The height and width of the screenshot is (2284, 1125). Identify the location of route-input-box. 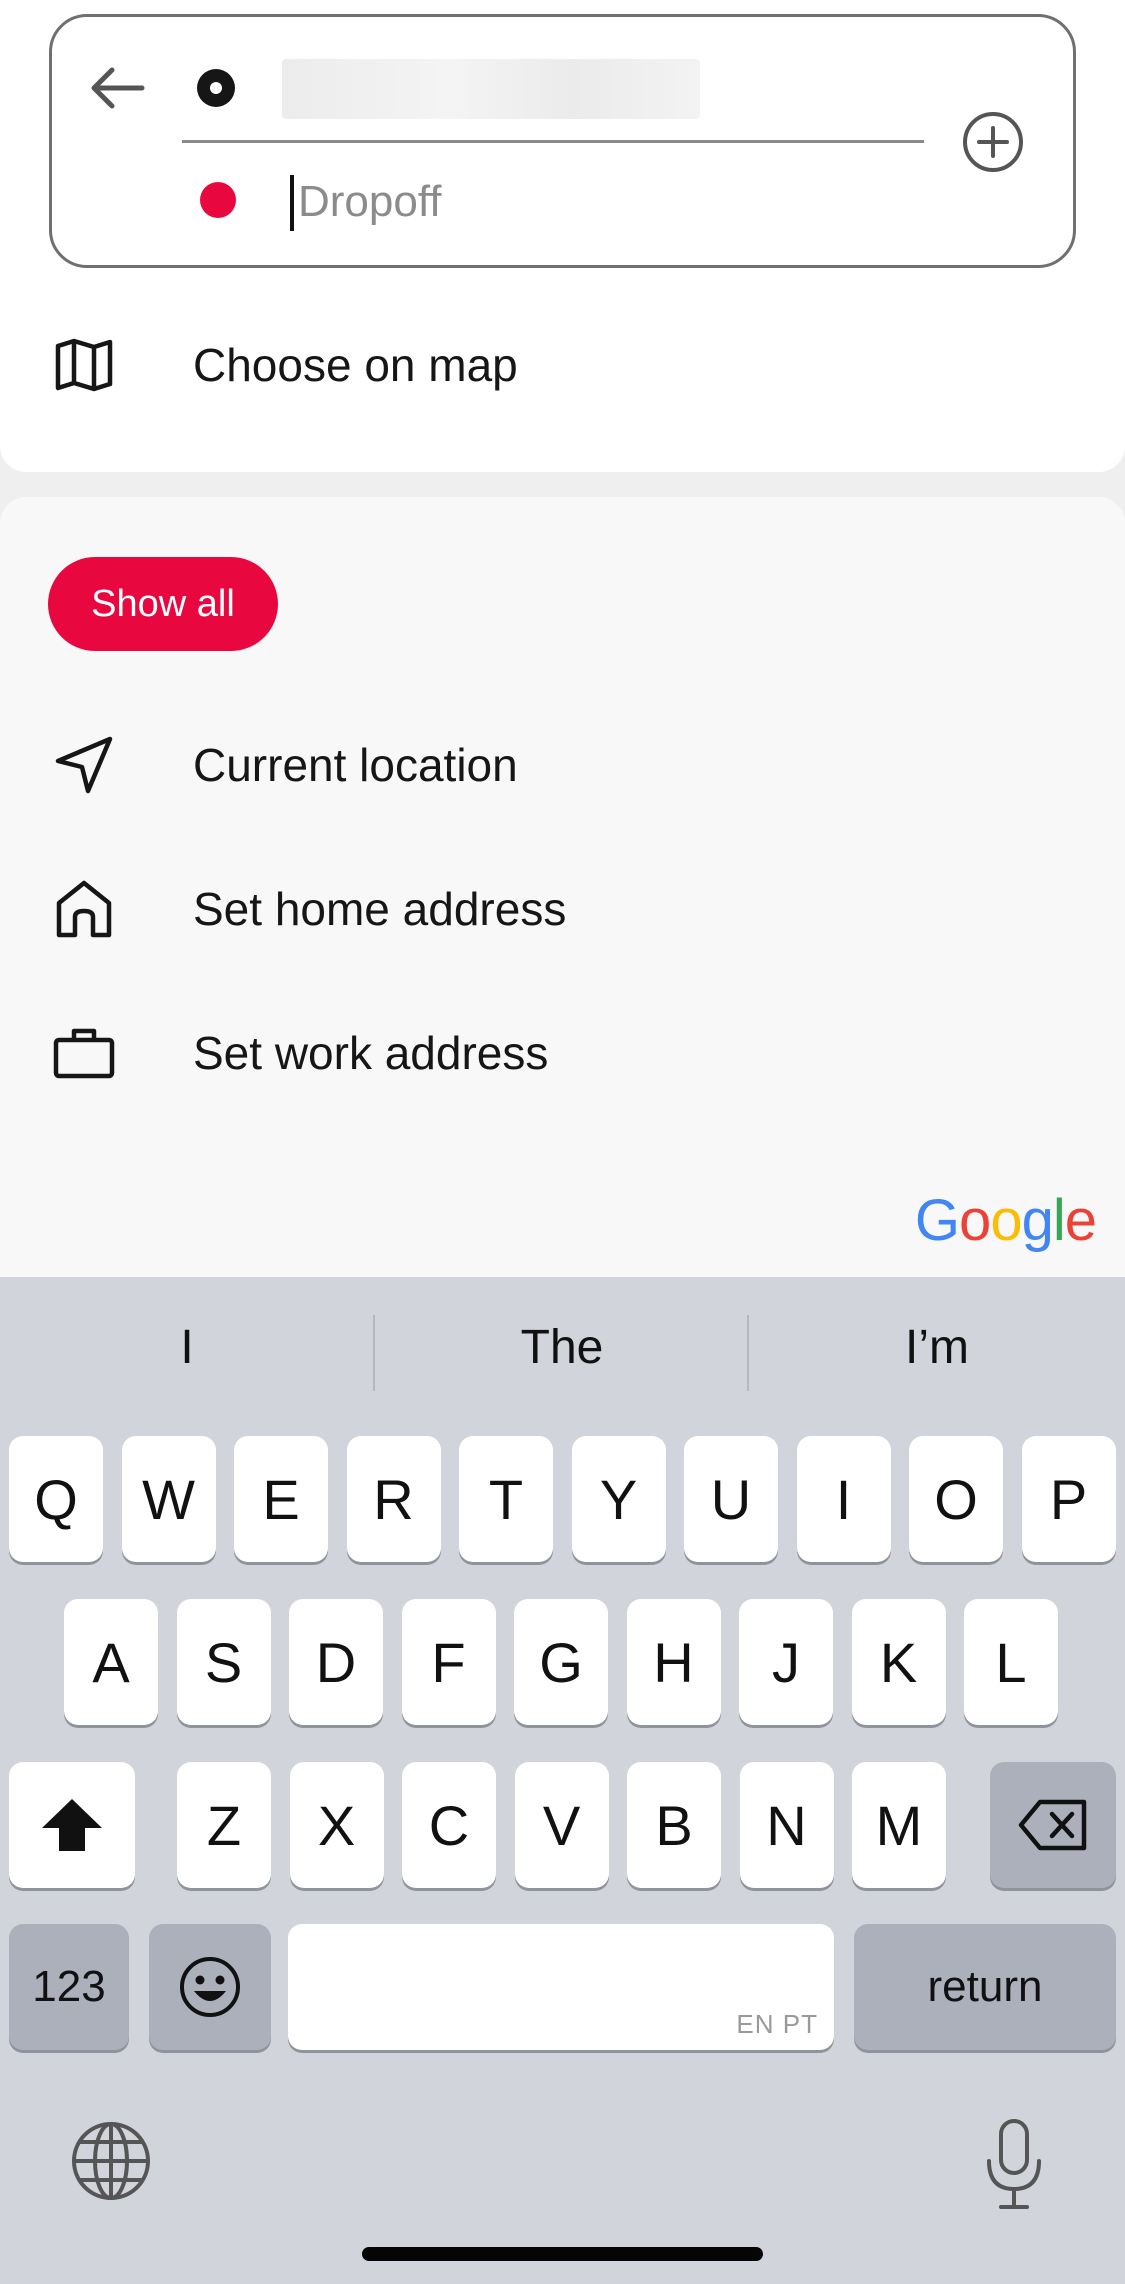
(562, 141).